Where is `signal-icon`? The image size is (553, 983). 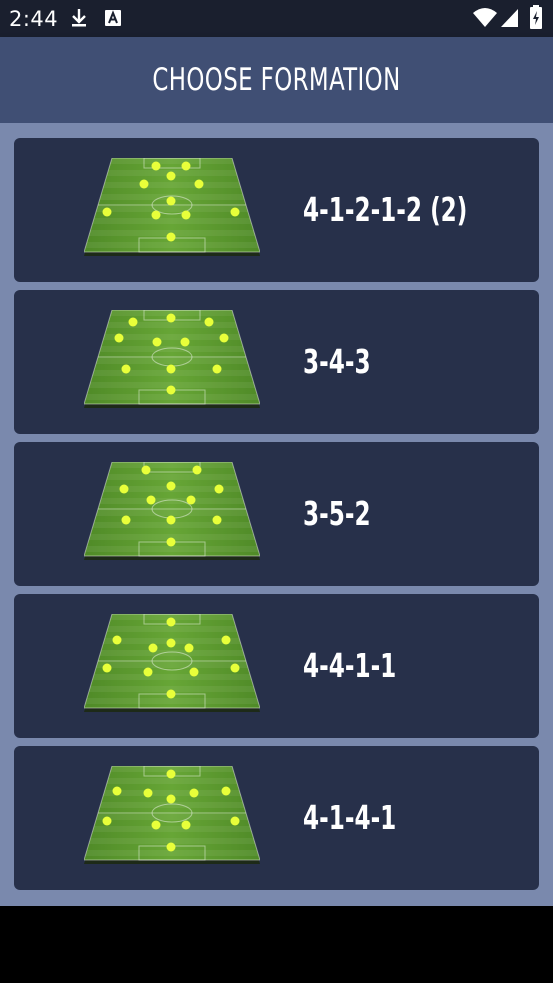 signal-icon is located at coordinates (509, 18).